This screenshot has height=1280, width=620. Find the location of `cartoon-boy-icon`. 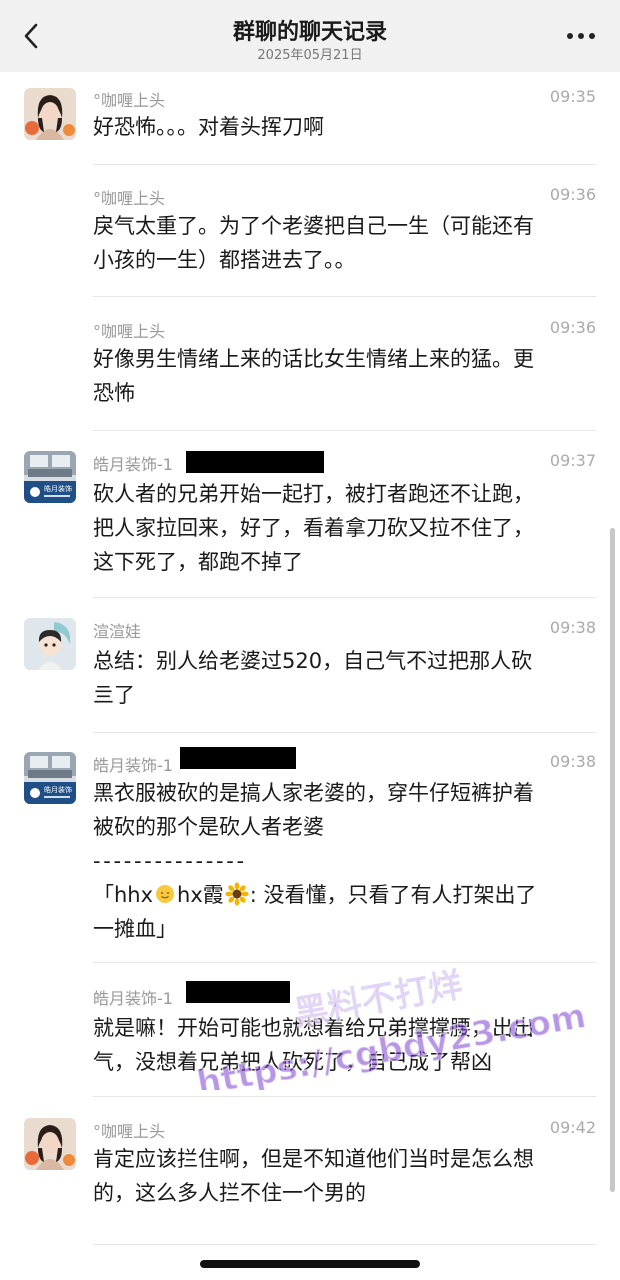

cartoon-boy-icon is located at coordinates (50, 644).